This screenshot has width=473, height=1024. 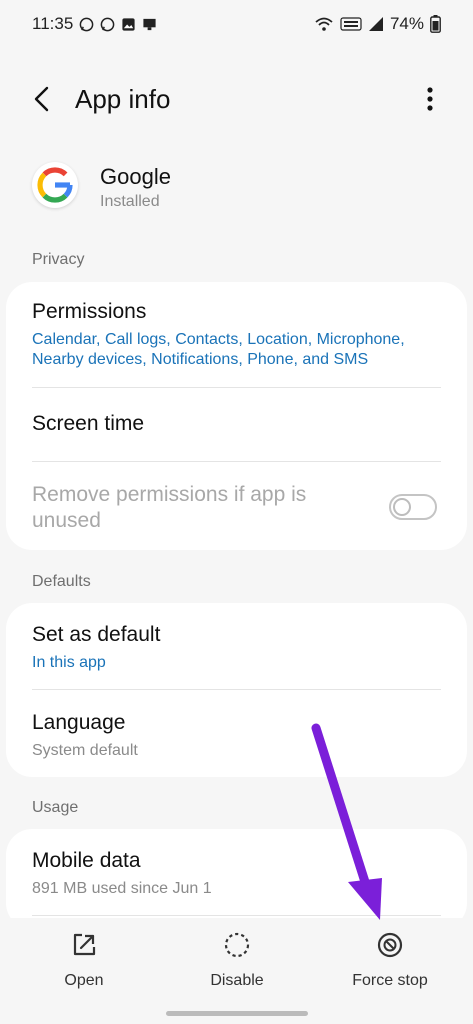 What do you see at coordinates (66, 520) in the screenshot?
I see `remove-permissions-line2: unused` at bounding box center [66, 520].